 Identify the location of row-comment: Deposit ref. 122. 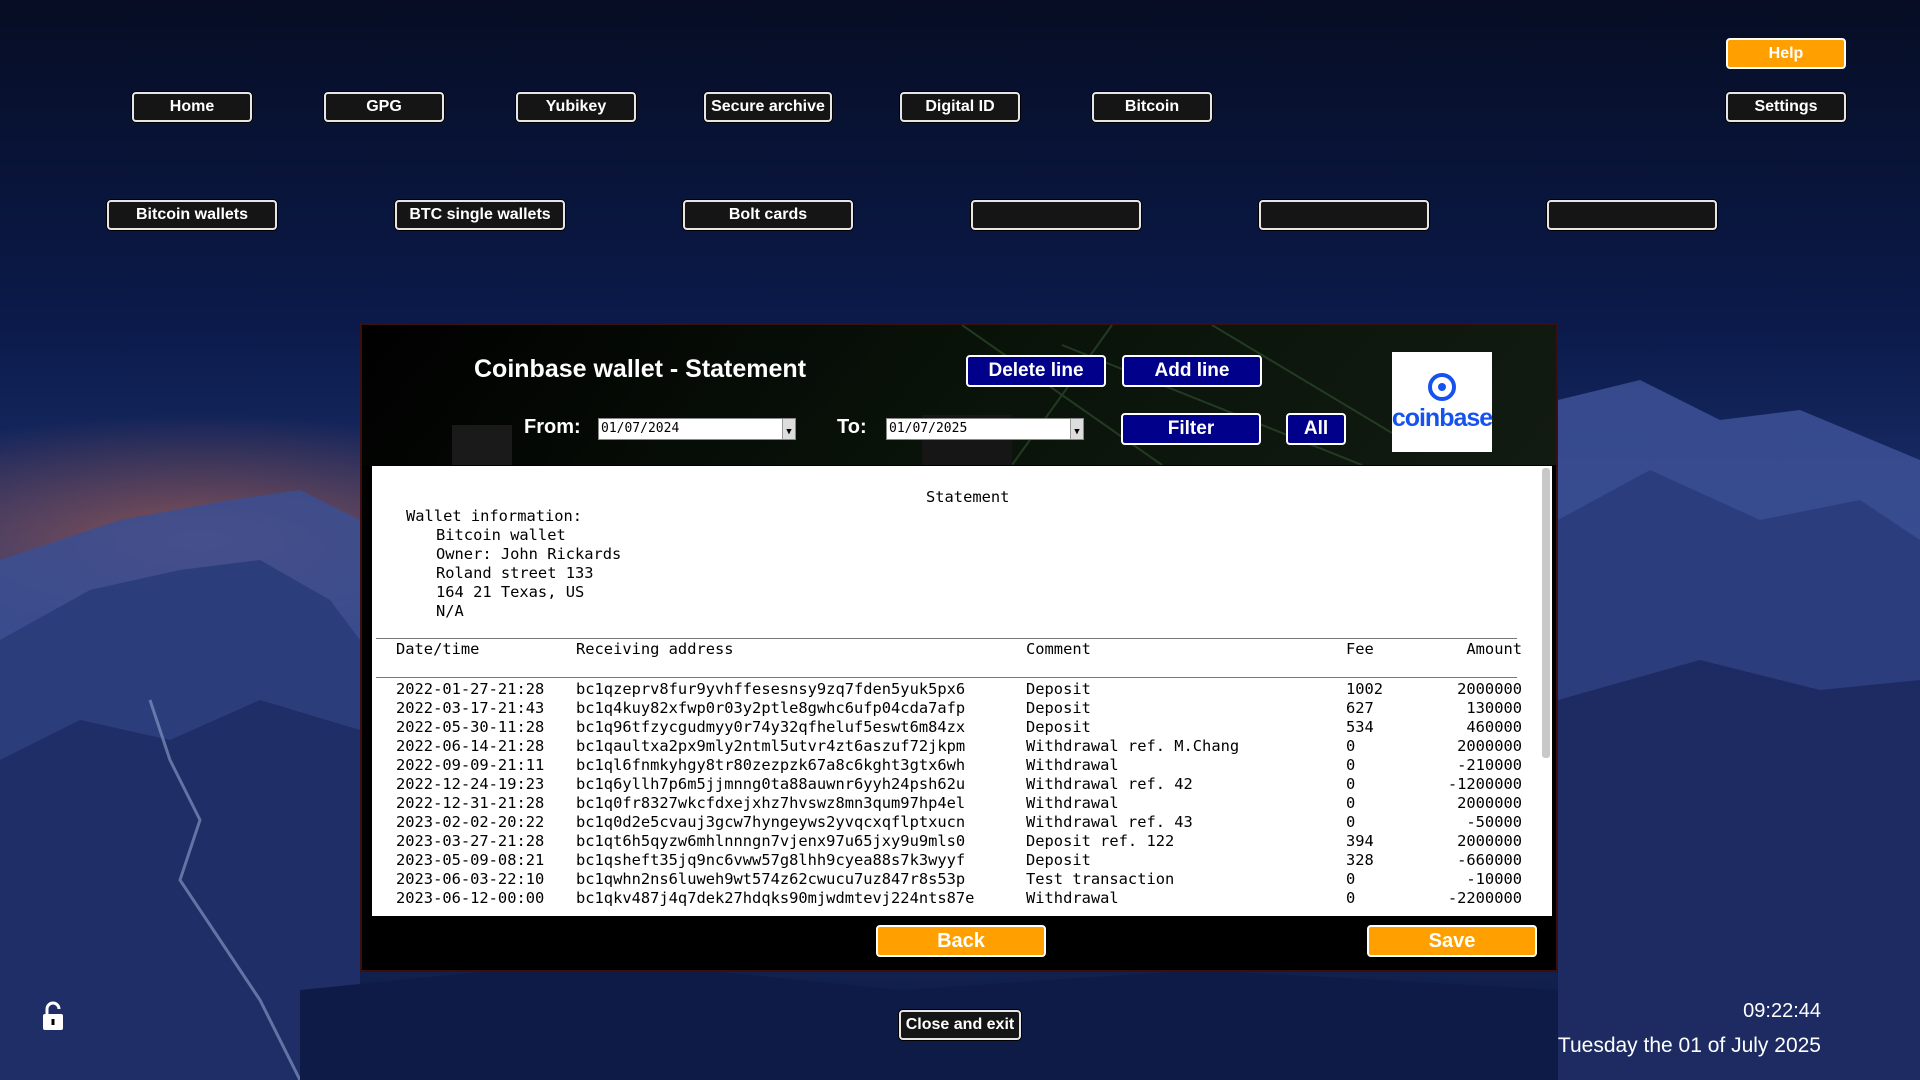
(1100, 841).